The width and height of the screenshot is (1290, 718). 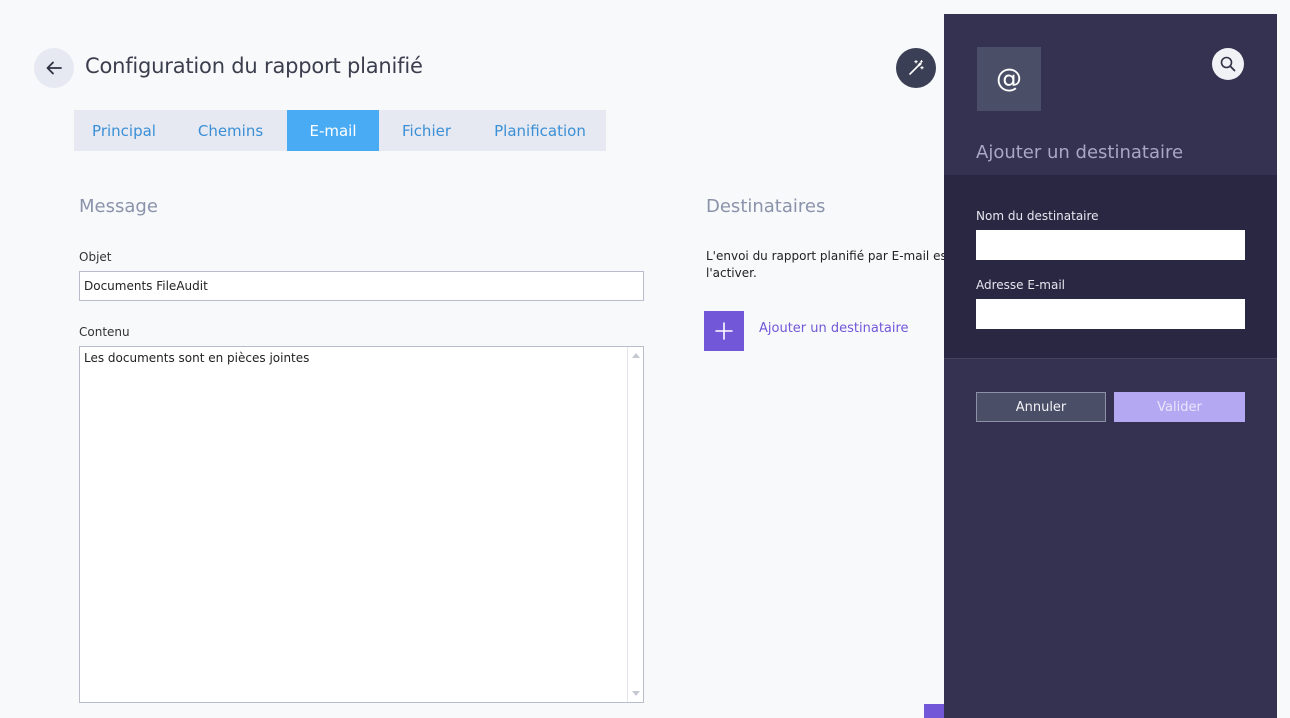 I want to click on back-button, so click(x=54, y=68).